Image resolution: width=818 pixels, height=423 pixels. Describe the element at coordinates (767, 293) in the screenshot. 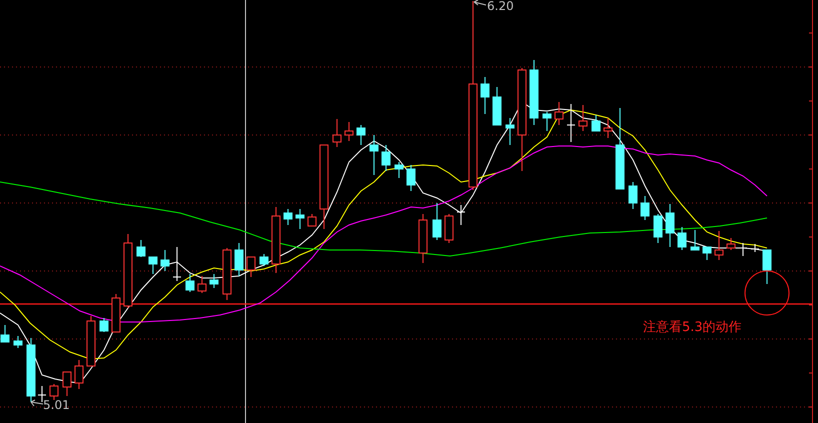

I see `highlight-circle` at that location.